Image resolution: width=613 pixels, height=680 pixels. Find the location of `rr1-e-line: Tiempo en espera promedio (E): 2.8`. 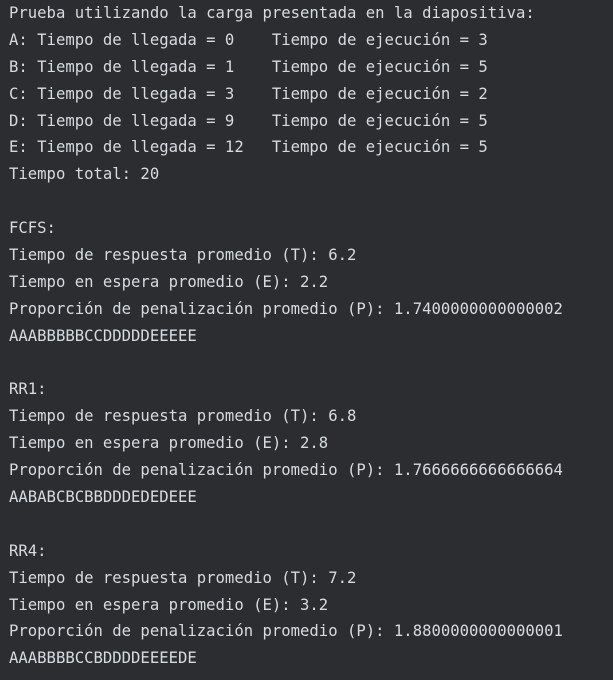

rr1-e-line: Tiempo en espera promedio (E): 2.8 is located at coordinates (169, 443).